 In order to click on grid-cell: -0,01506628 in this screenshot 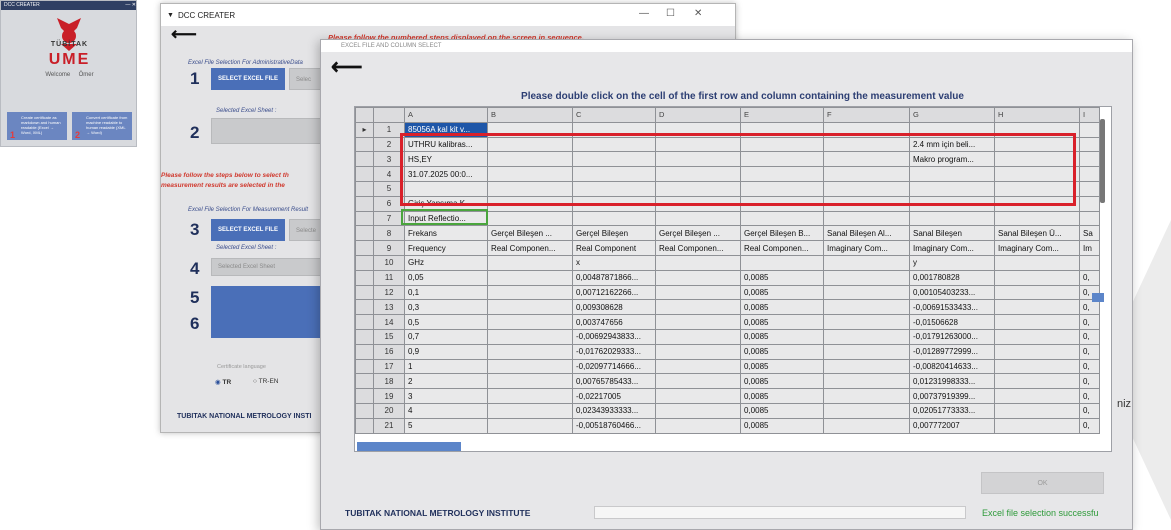, I will do `click(952, 322)`.